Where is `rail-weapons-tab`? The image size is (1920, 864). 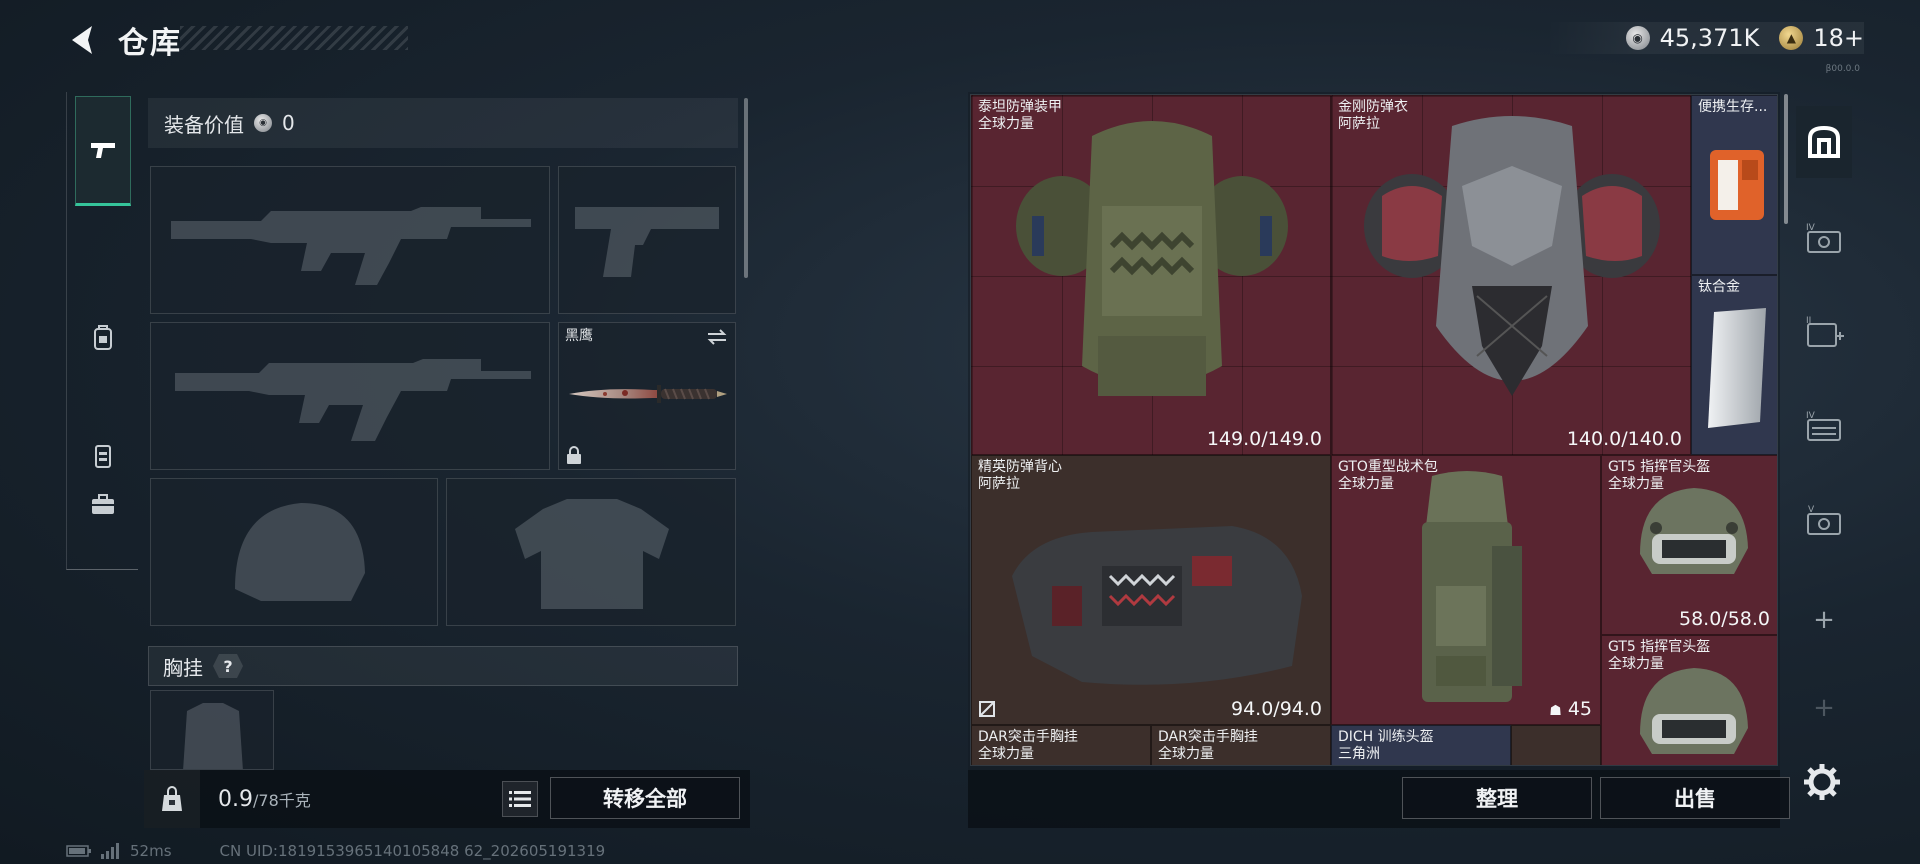 rail-weapons-tab is located at coordinates (103, 151).